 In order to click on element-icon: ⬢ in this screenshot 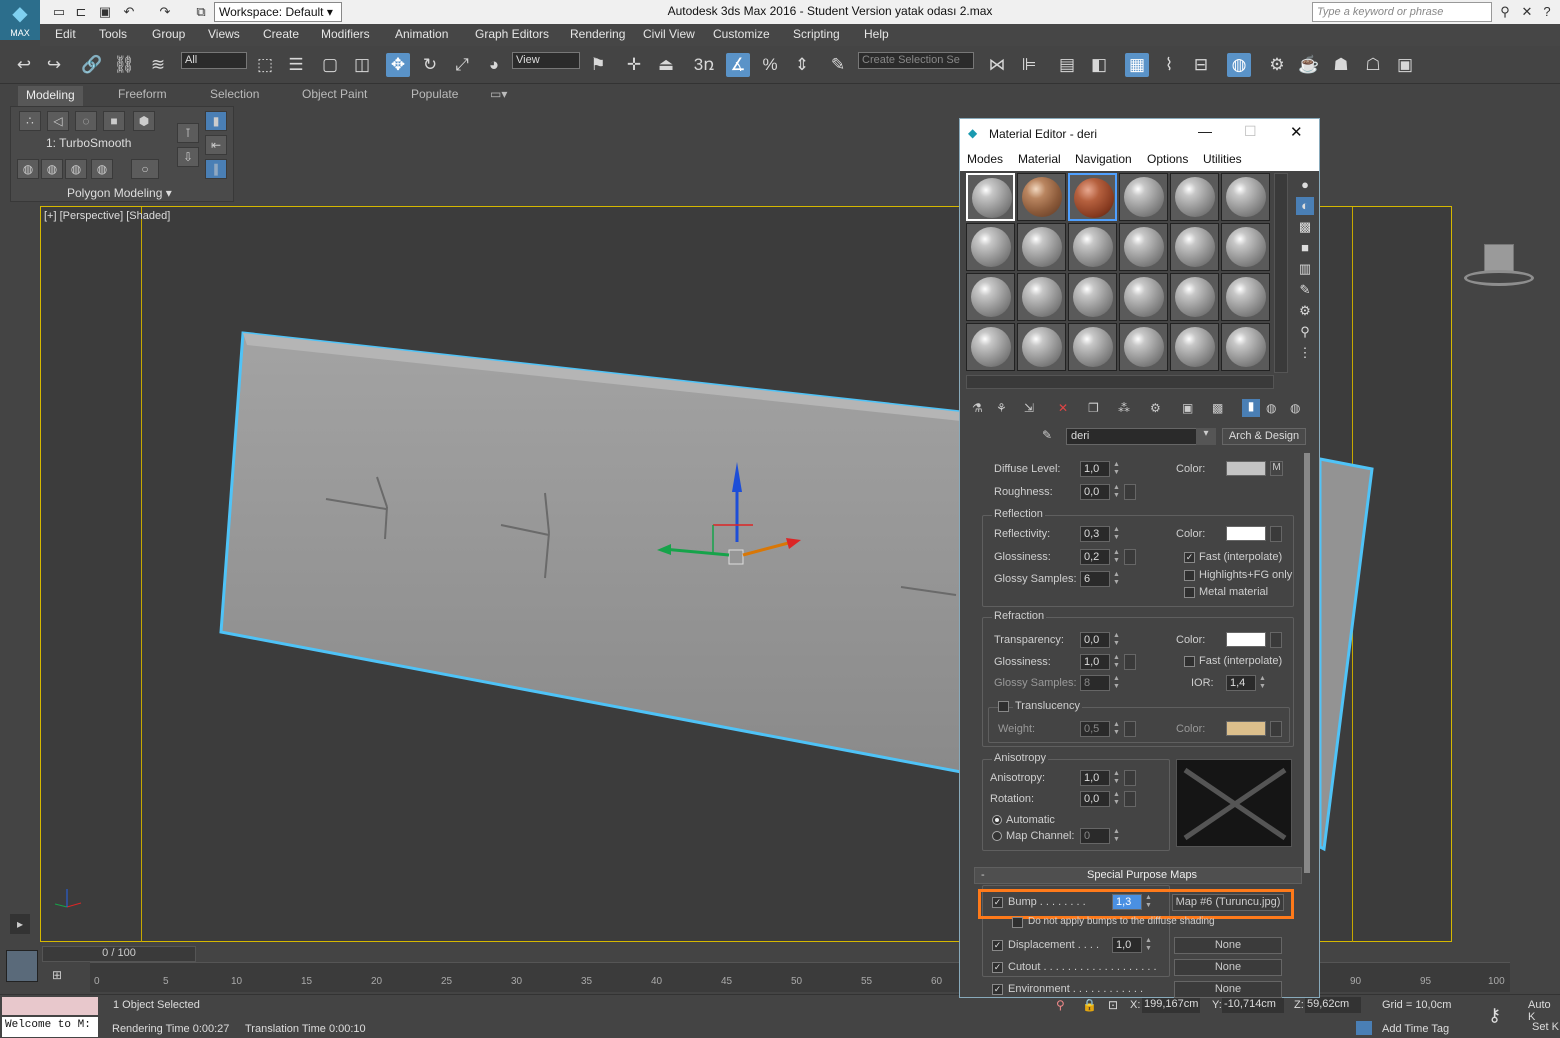, I will do `click(144, 121)`.